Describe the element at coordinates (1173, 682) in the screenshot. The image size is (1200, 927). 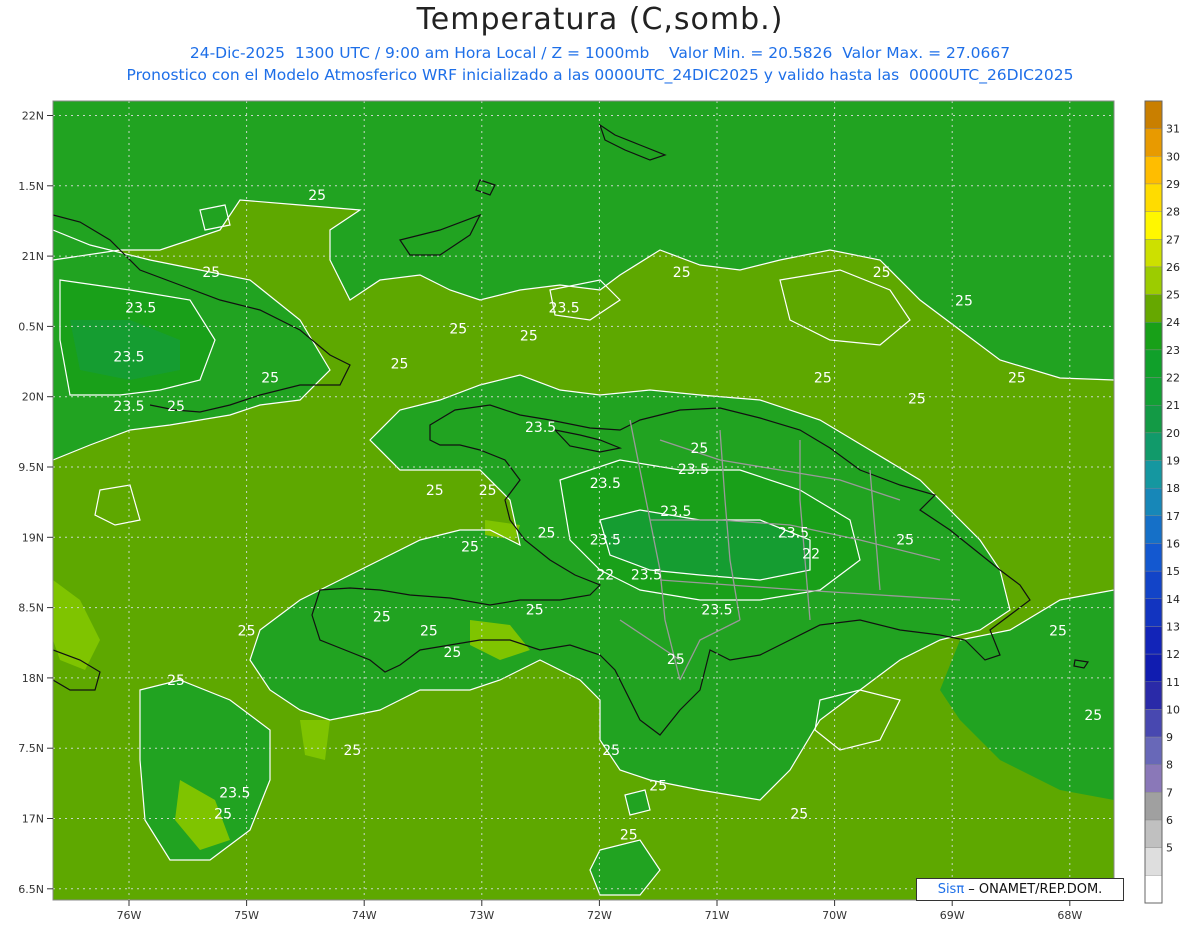
I see `colorbar-label: 11` at that location.